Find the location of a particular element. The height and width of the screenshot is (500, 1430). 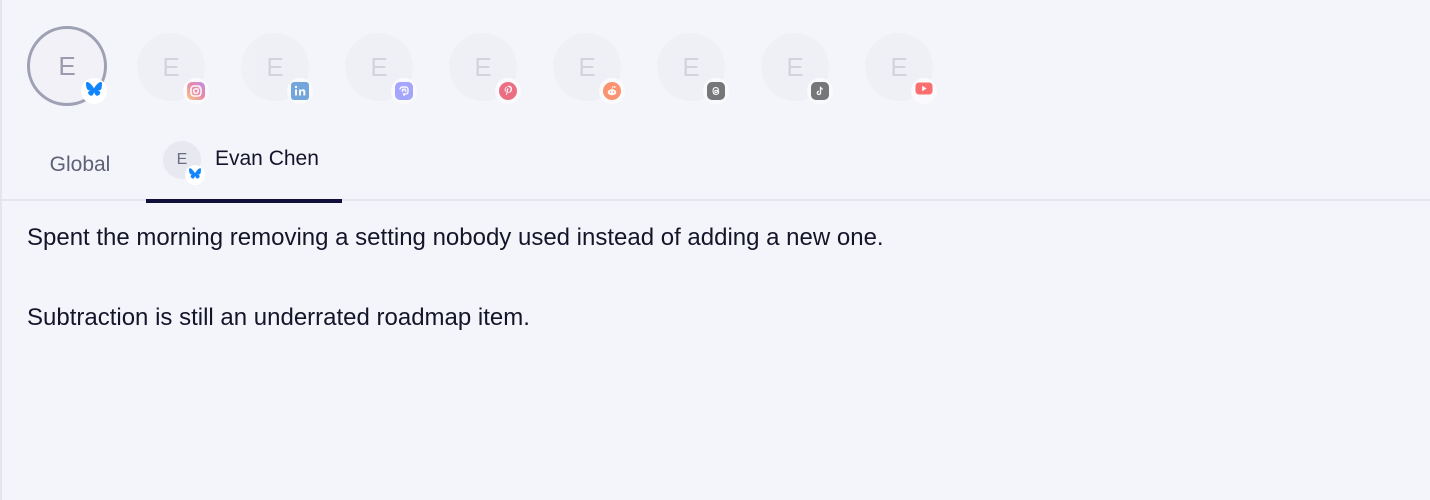

youtube-icon is located at coordinates (924, 91).